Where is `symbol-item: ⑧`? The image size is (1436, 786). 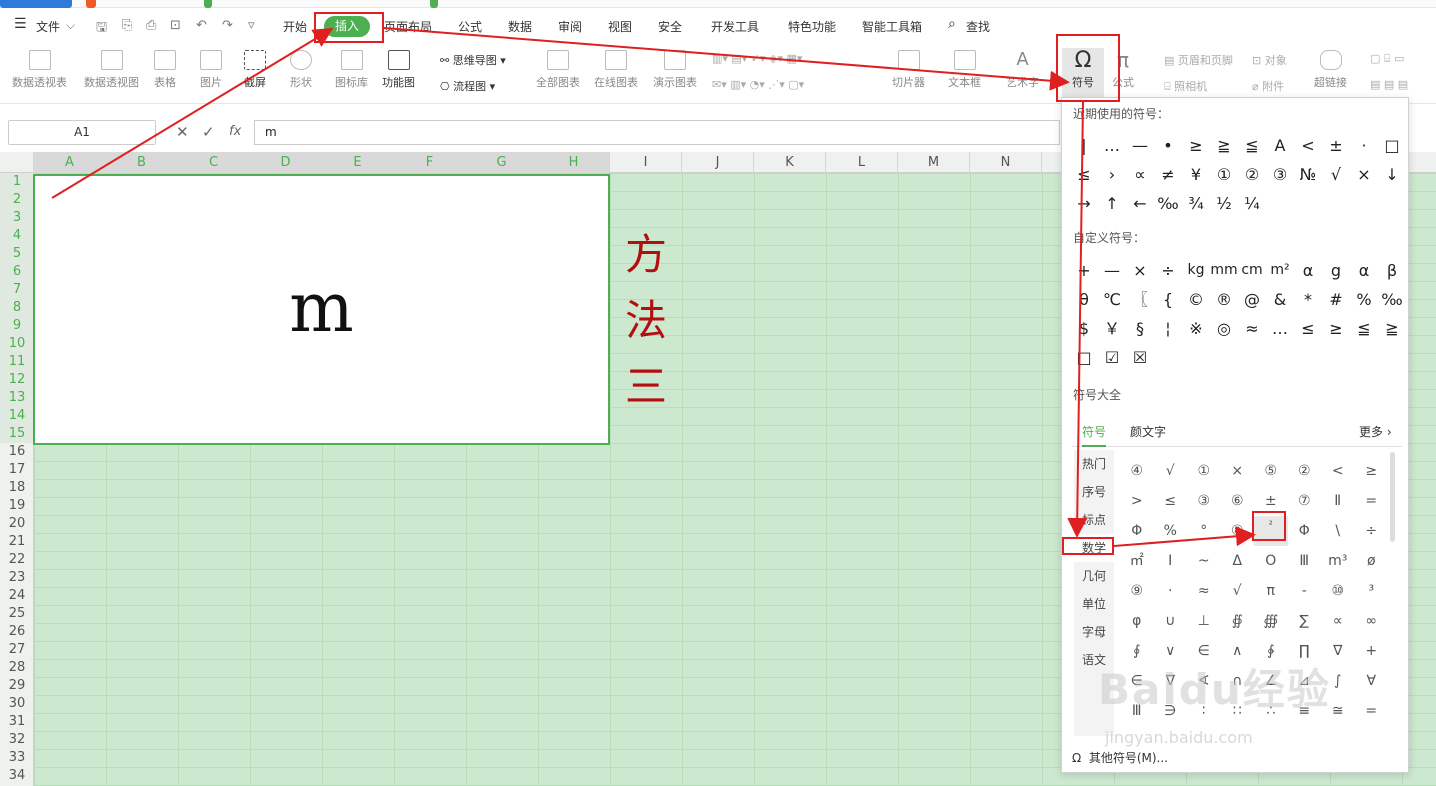 symbol-item: ⑧ is located at coordinates (1238, 531).